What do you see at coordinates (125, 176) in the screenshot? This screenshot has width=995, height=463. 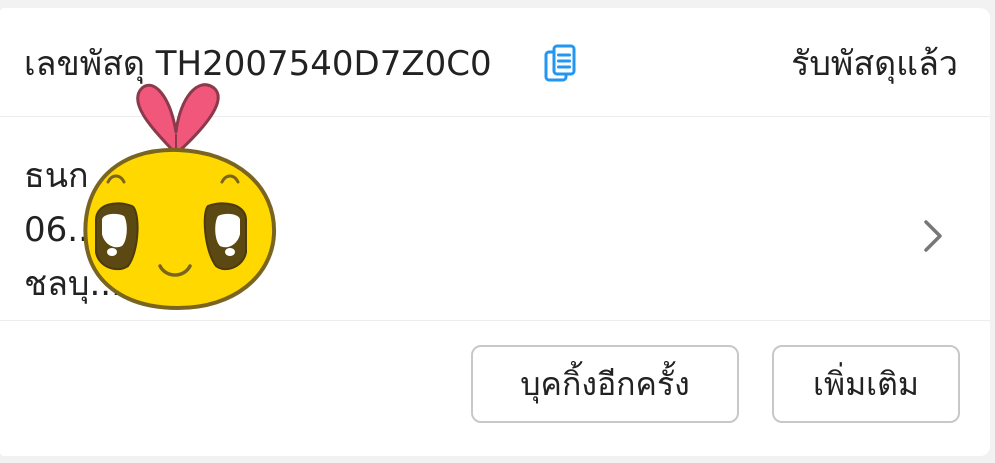 I see `recipient-name: ธนก ... รปิฎก` at bounding box center [125, 176].